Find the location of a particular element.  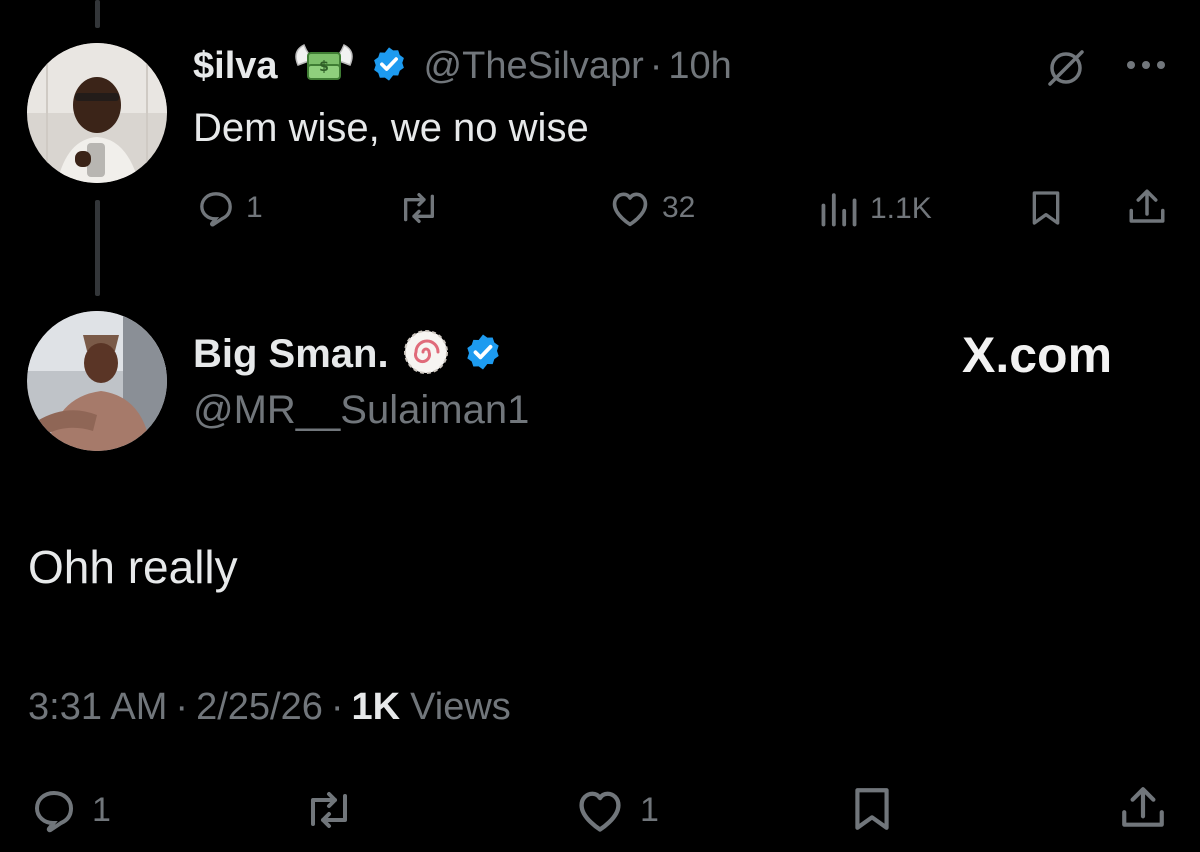

like-button-parent: 32 is located at coordinates (651, 208).